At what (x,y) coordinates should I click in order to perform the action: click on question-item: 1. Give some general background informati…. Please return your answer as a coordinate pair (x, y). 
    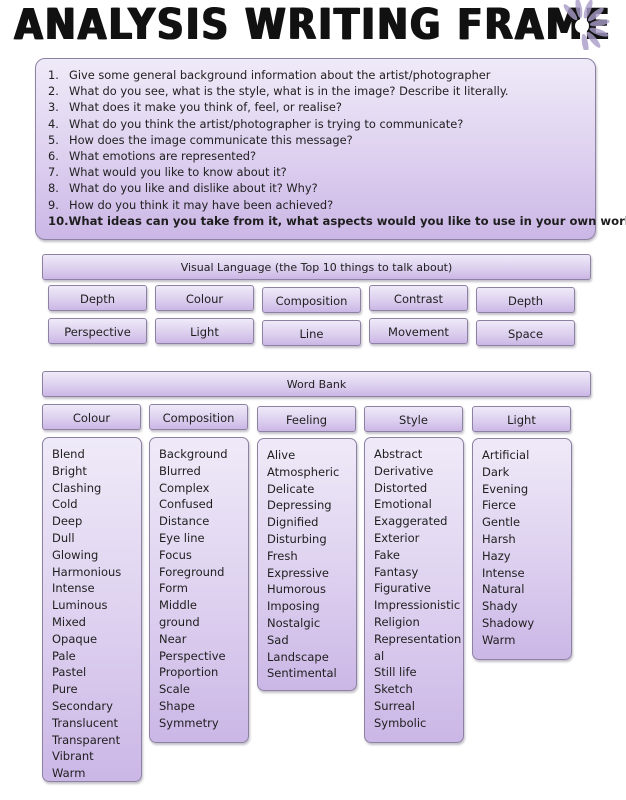
    Looking at the image, I should click on (321, 75).